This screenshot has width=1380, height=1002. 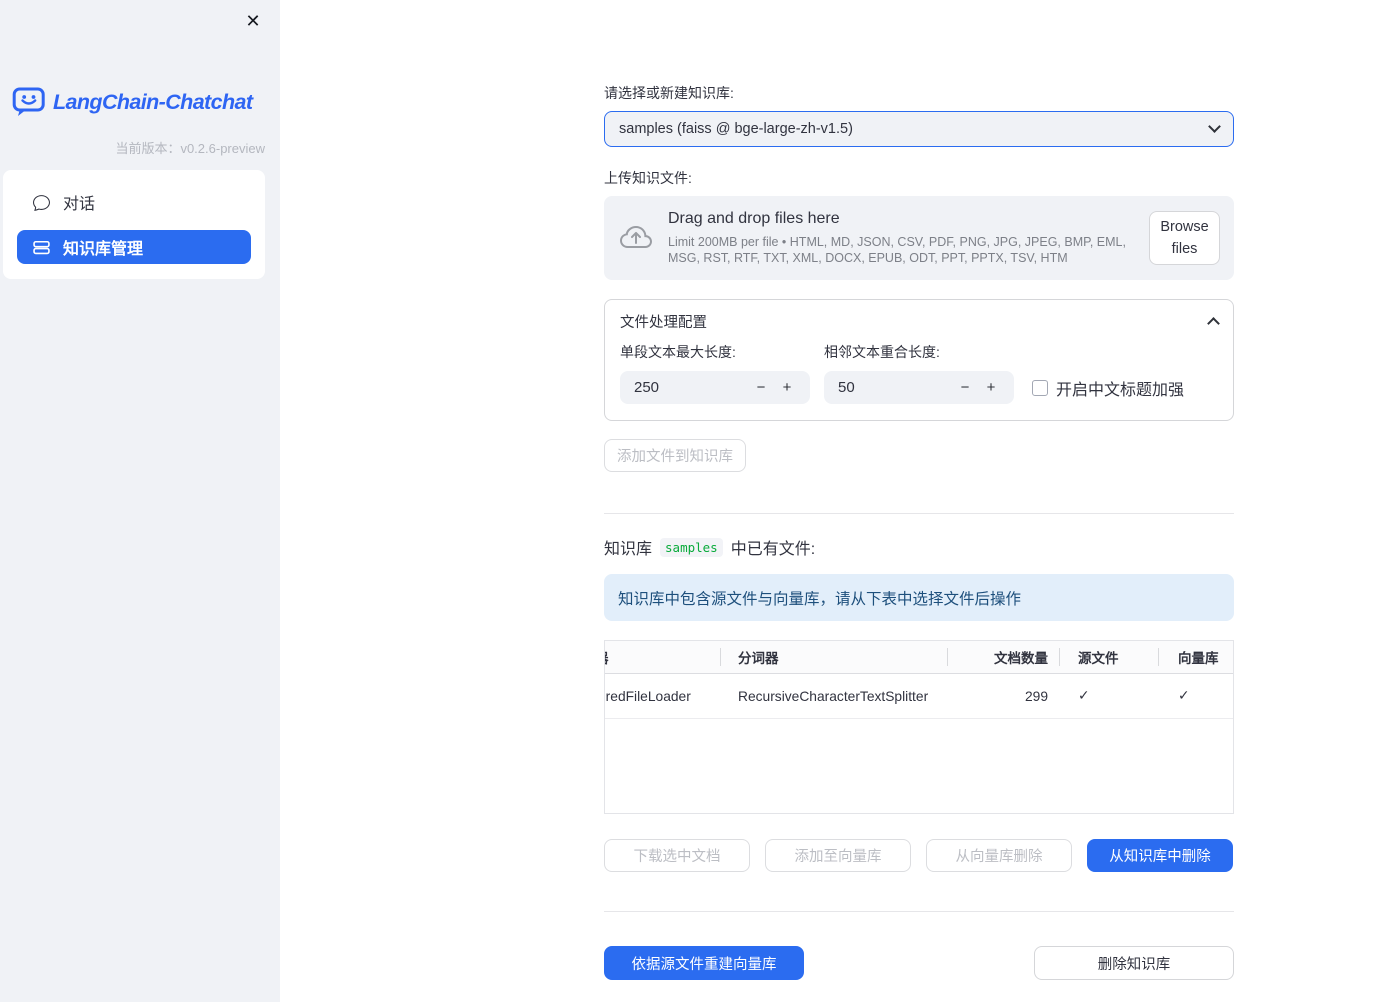 I want to click on cell-splitter: RecursiveCharacterTextSplitter, so click(x=833, y=696).